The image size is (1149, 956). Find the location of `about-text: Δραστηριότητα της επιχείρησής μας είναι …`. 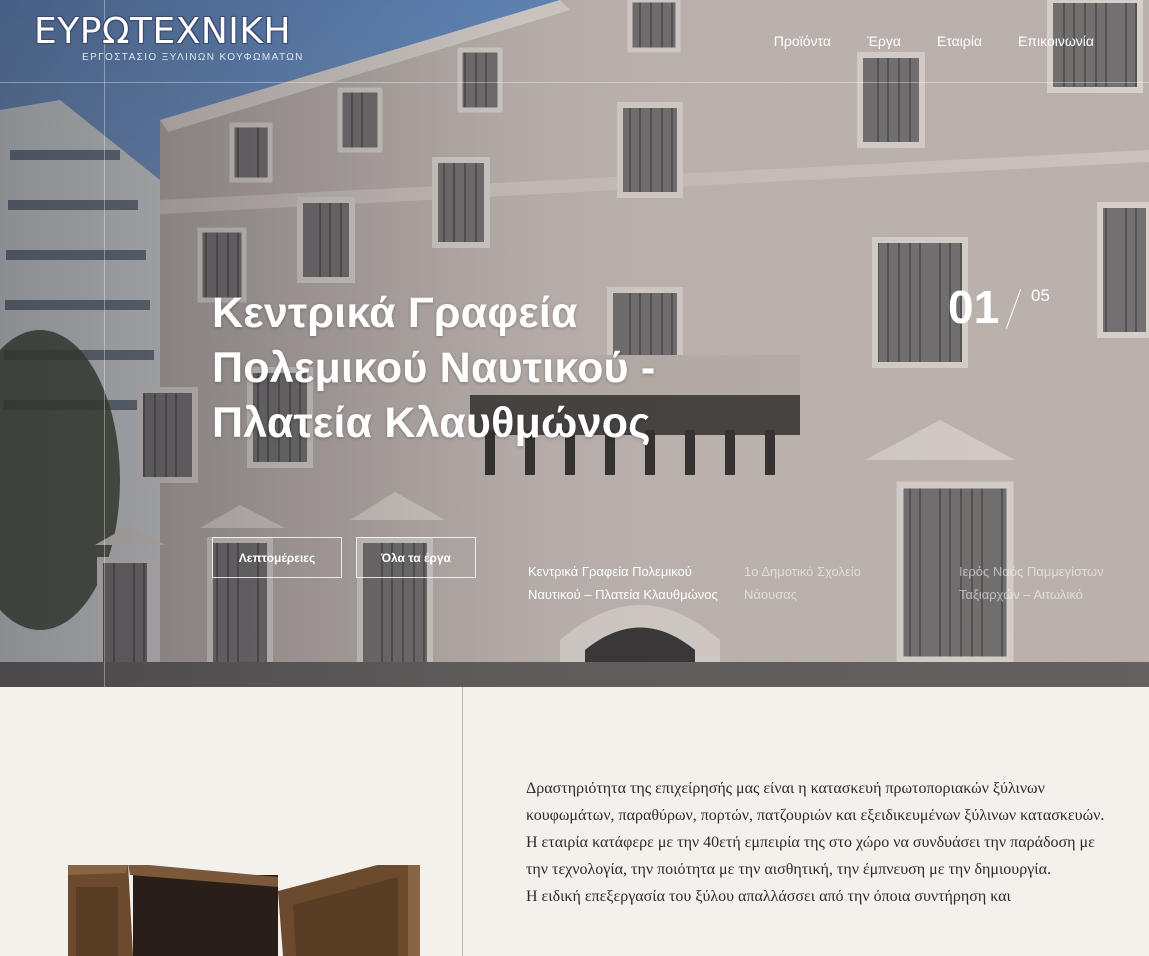

about-text: Δραστηριότητα της επιχείρησής μας είναι … is located at coordinates (821, 842).